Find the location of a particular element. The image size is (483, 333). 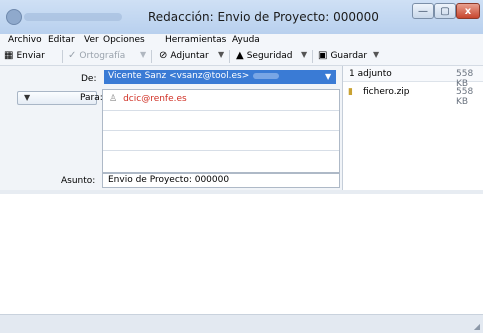

zip-file-icon: ▮ is located at coordinates (350, 92).